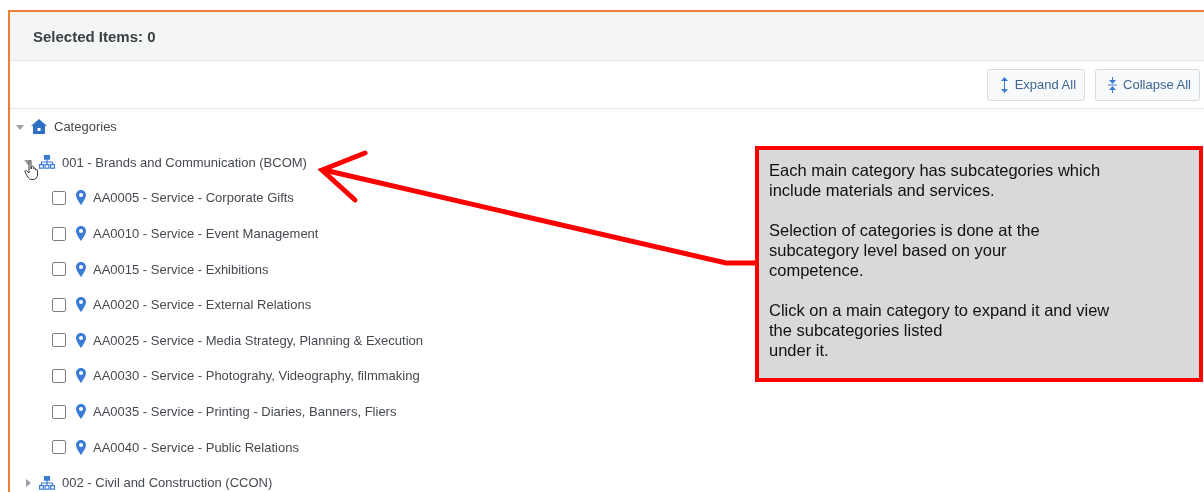 The width and height of the screenshot is (1204, 492). What do you see at coordinates (202, 305) in the screenshot?
I see `subcategory-label: AA0020 - Service - External Relations` at bounding box center [202, 305].